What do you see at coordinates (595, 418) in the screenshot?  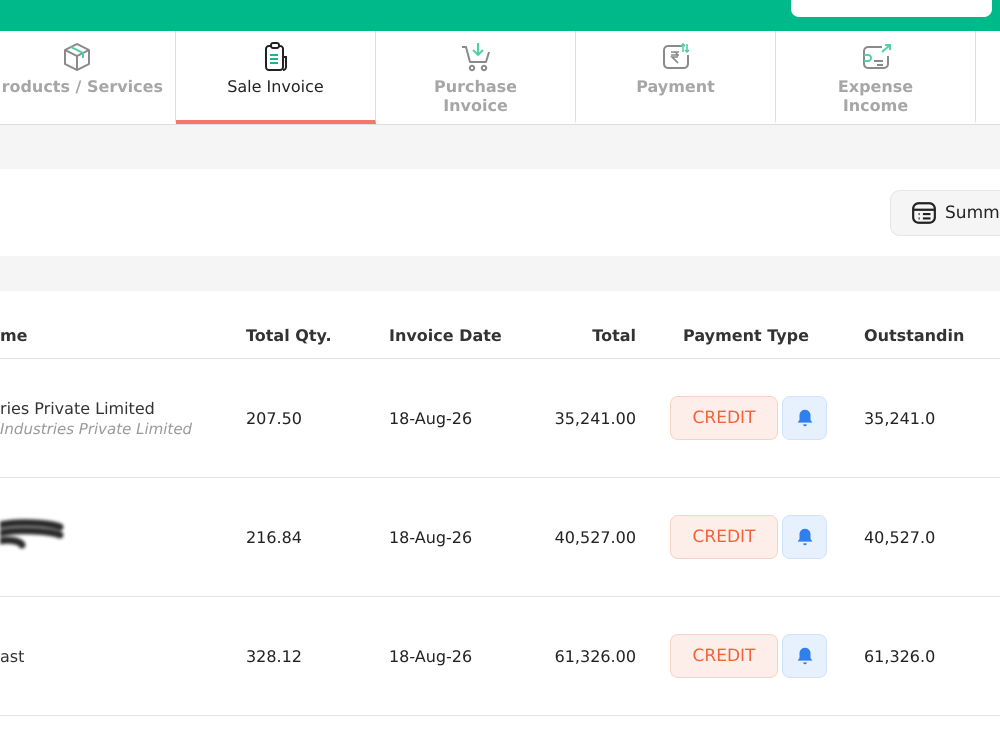 I see `table-cell-text: 35,241.00` at bounding box center [595, 418].